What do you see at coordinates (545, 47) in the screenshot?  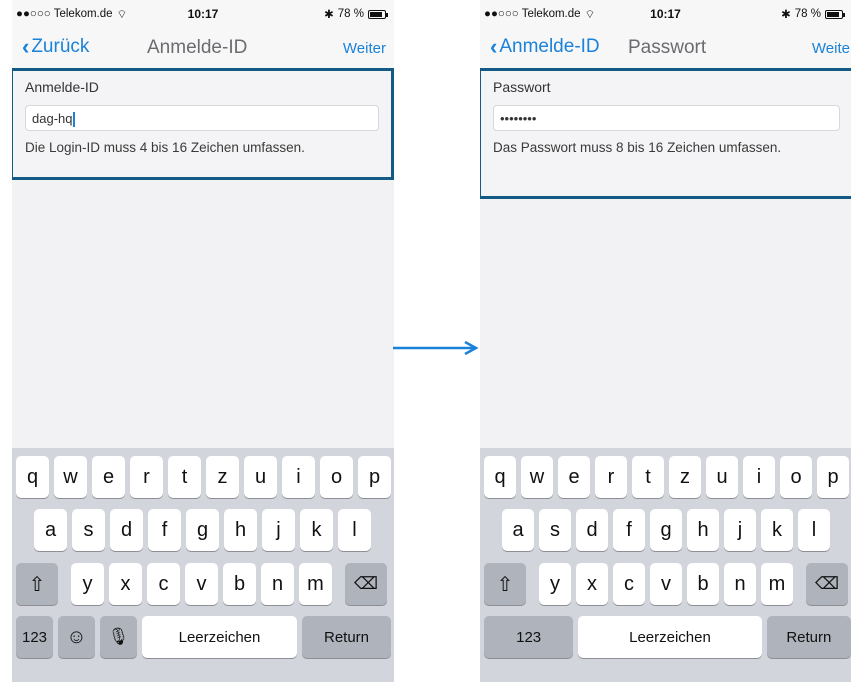 I see `back-button: ‹ Anmelde-ID` at bounding box center [545, 47].